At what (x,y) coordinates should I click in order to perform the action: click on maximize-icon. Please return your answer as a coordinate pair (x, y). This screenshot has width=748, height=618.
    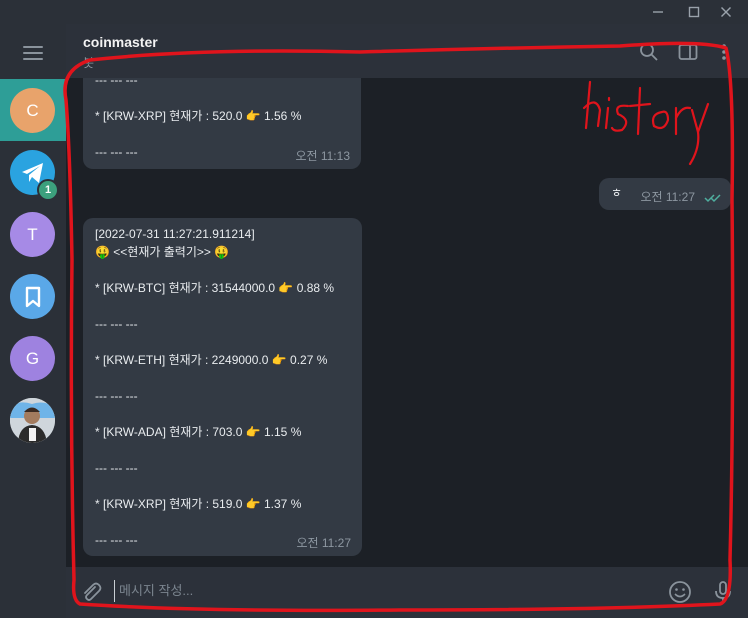
    Looking at the image, I should click on (694, 12).